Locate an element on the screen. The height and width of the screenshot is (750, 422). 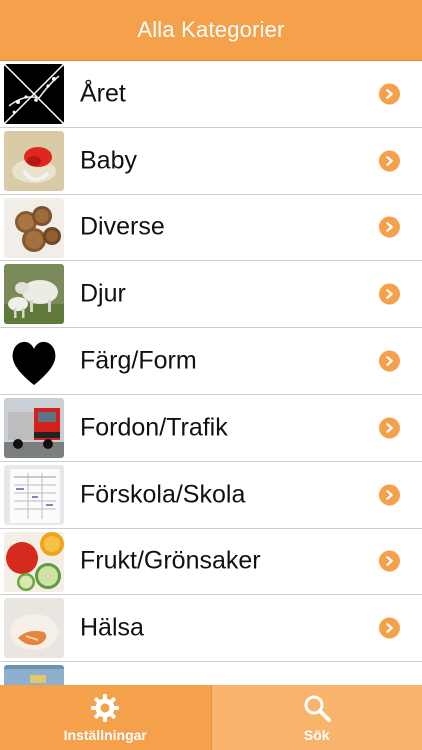
category-label: Baby is located at coordinates (108, 160).